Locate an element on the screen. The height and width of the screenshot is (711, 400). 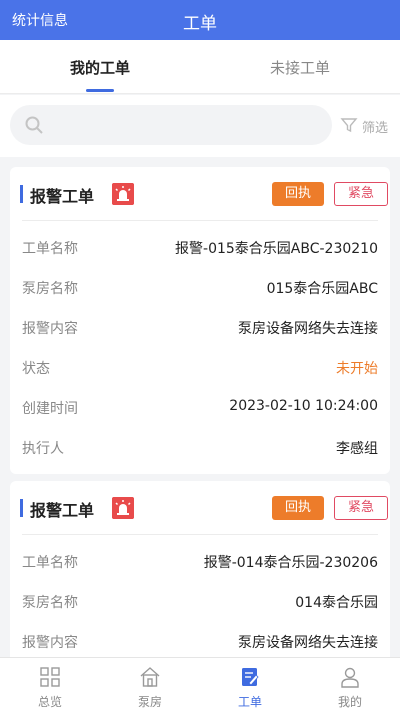
field-row: 创建时间 2023-02-10 10:24:00 is located at coordinates (200, 407).